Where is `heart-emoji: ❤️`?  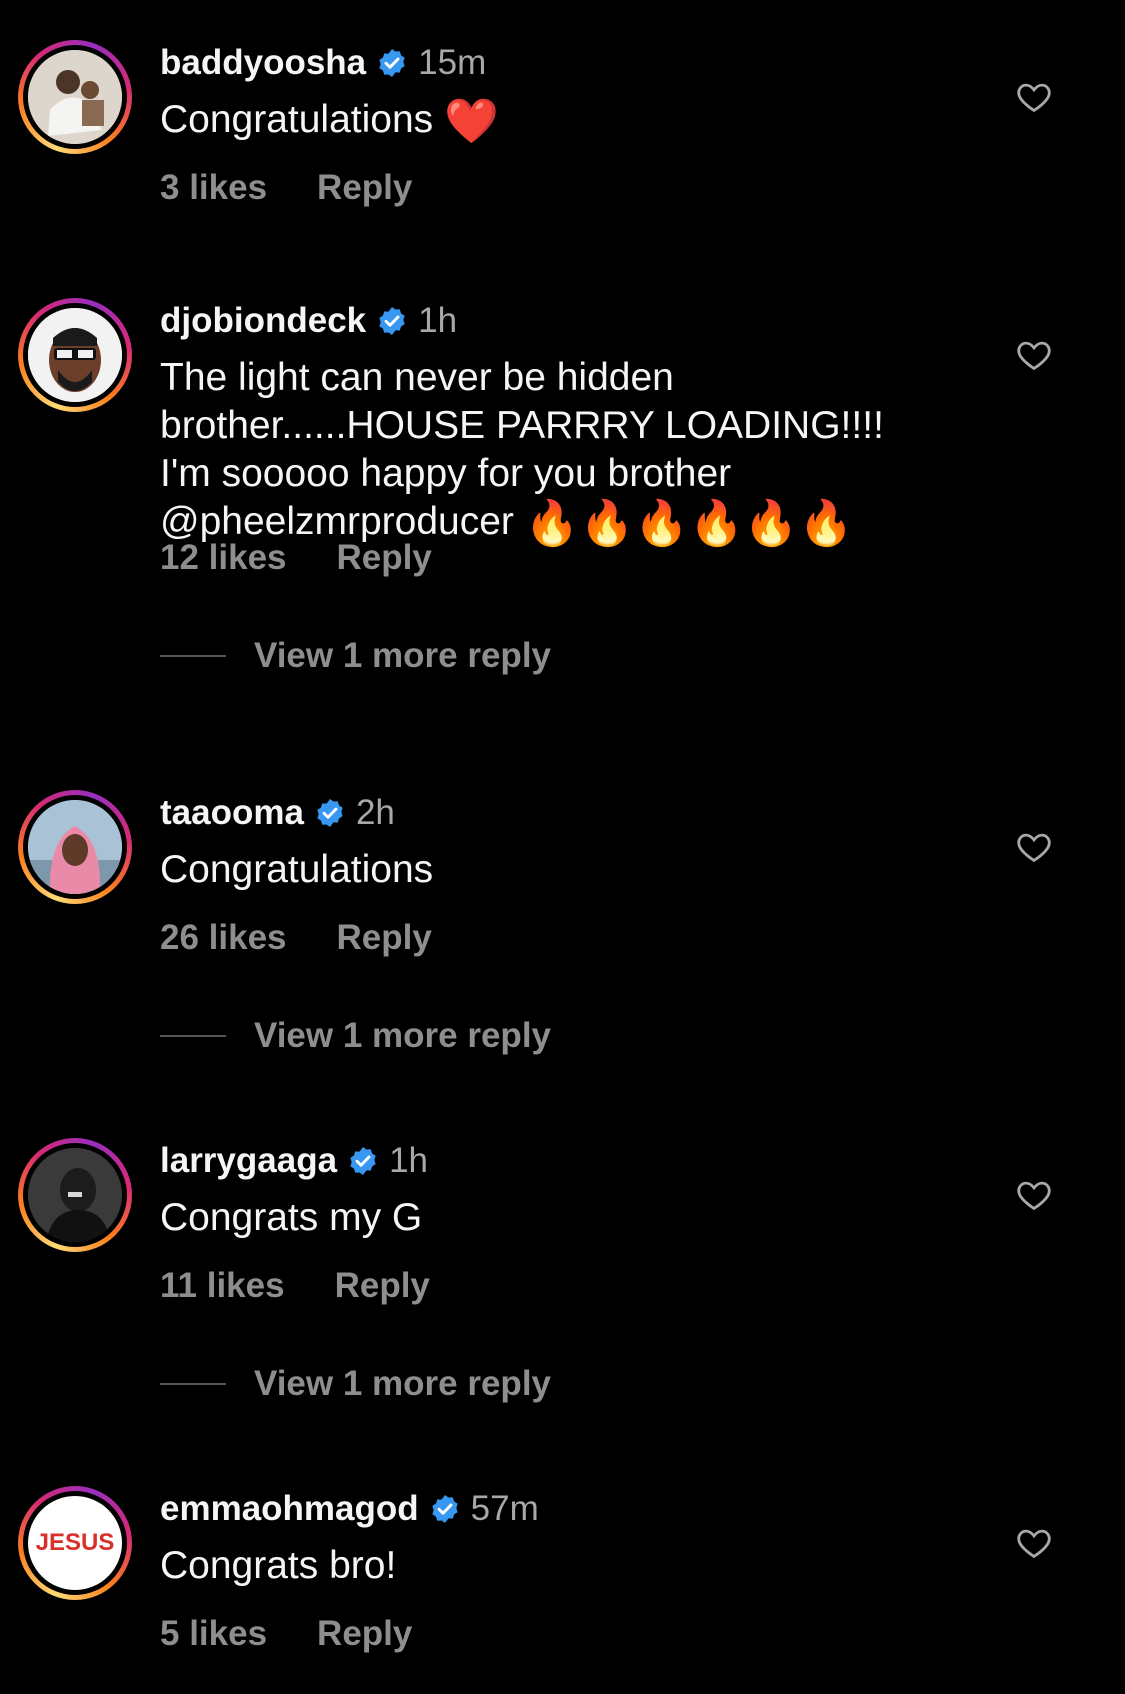 heart-emoji: ❤️ is located at coordinates (471, 121).